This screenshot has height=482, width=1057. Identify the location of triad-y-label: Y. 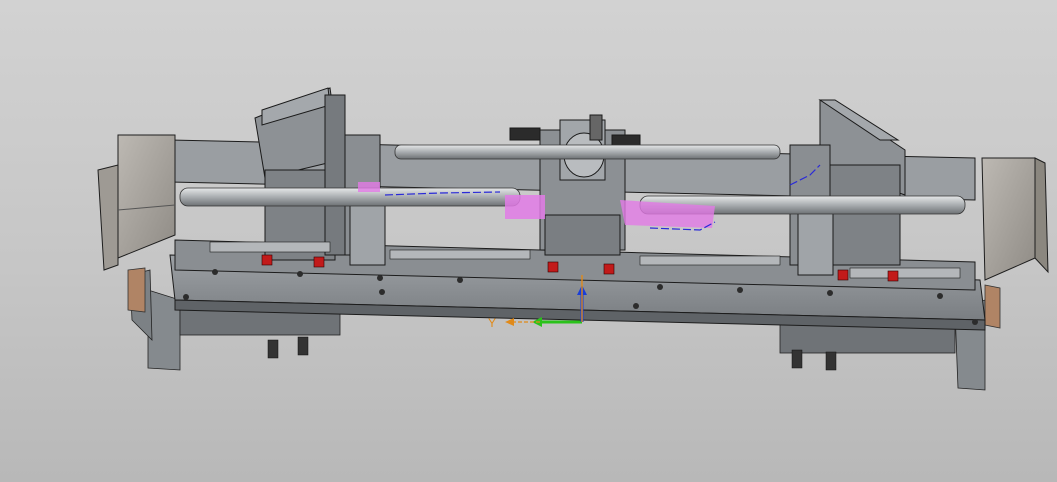
(492, 323).